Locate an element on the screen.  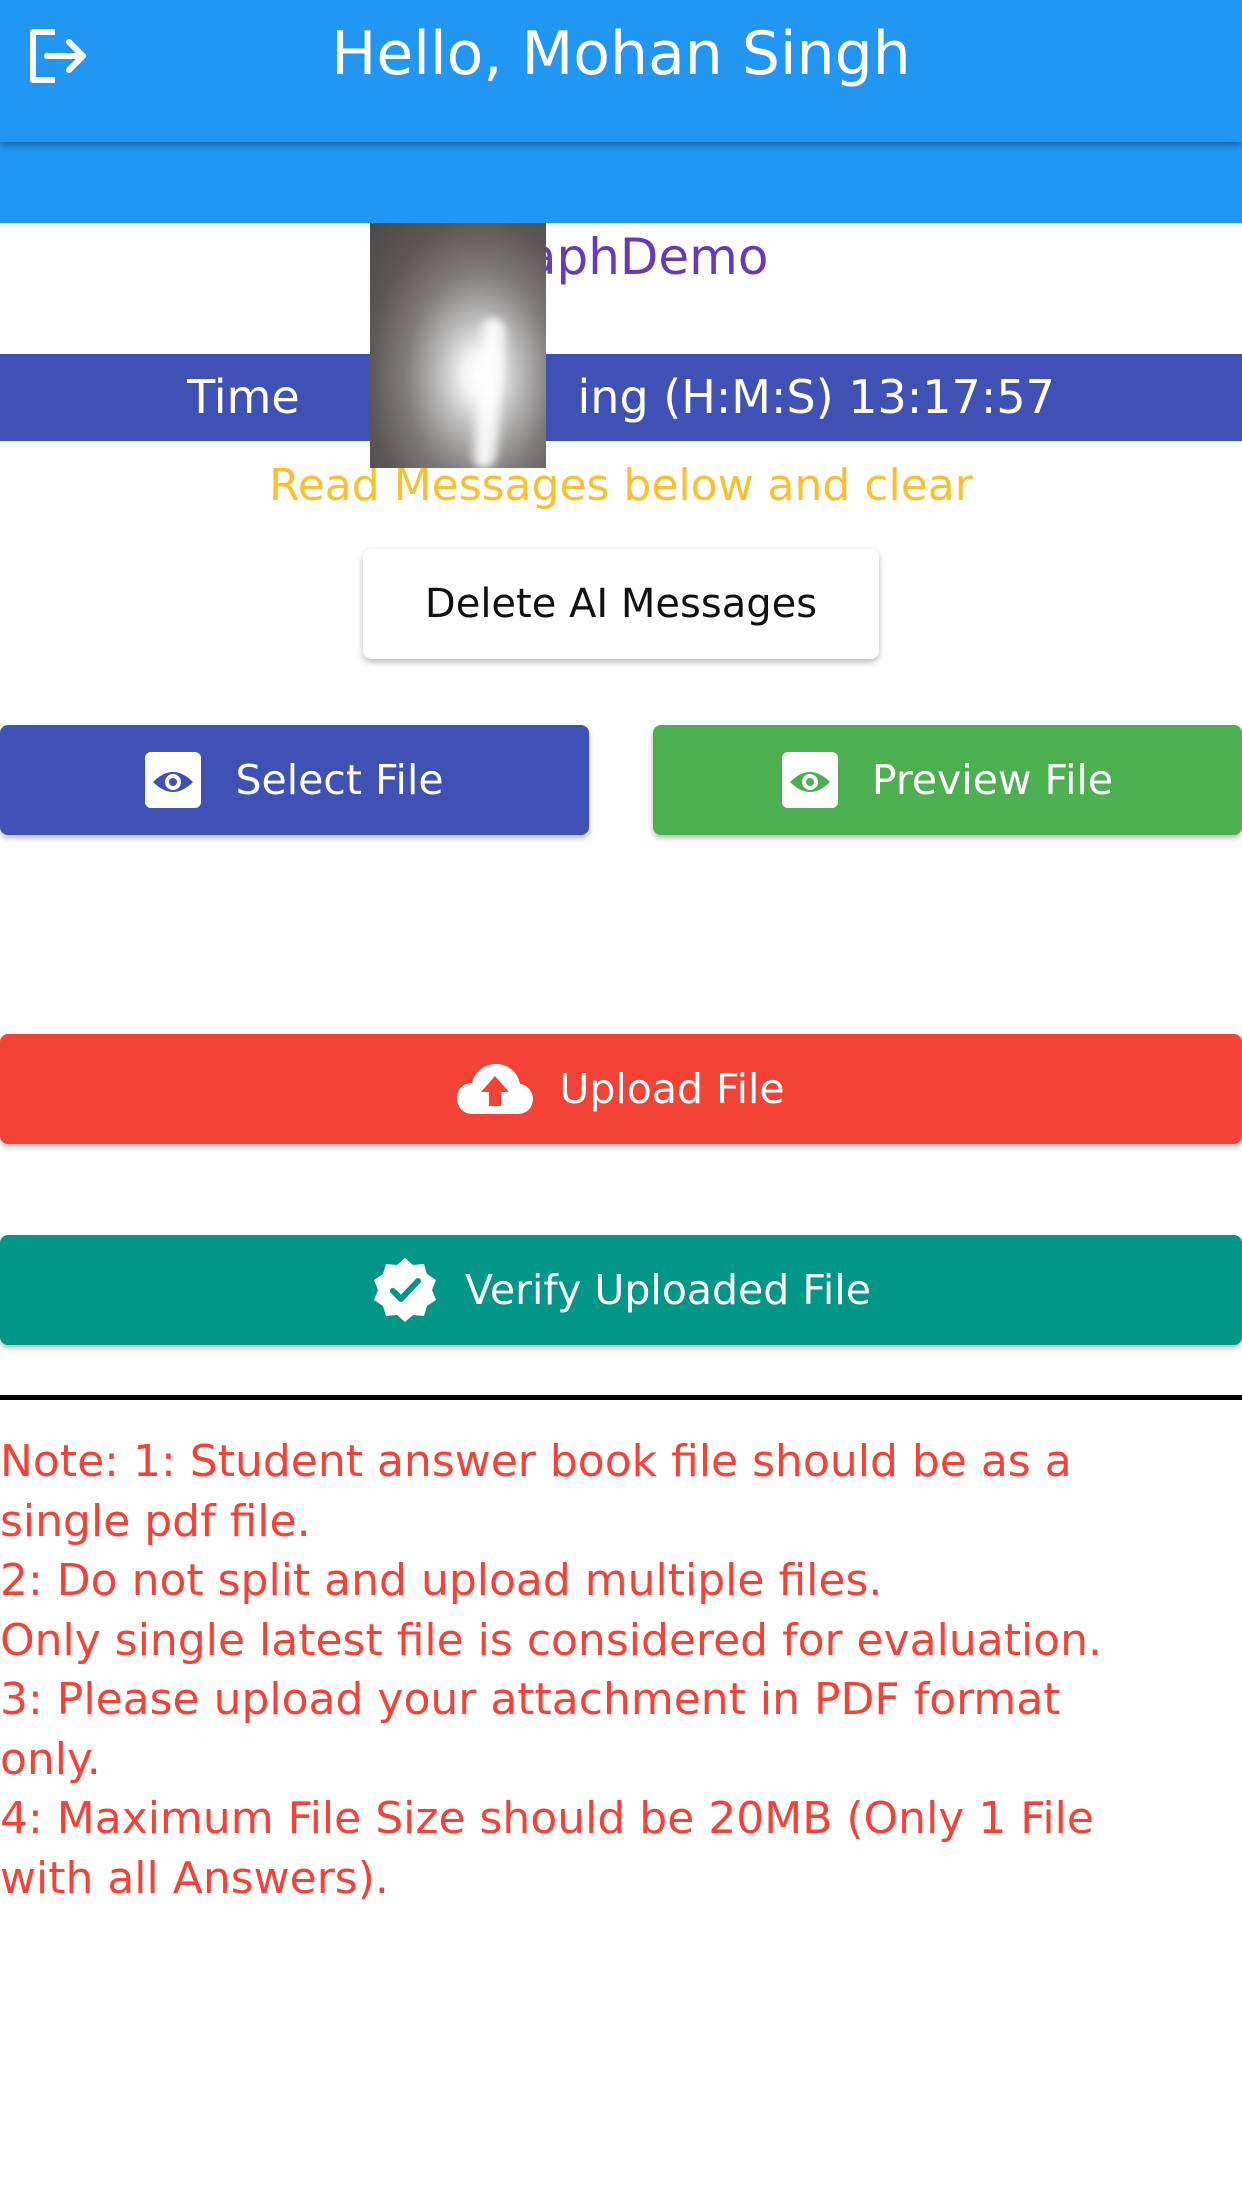
app-bar: Hello, Mohan Singh is located at coordinates (621, 71).